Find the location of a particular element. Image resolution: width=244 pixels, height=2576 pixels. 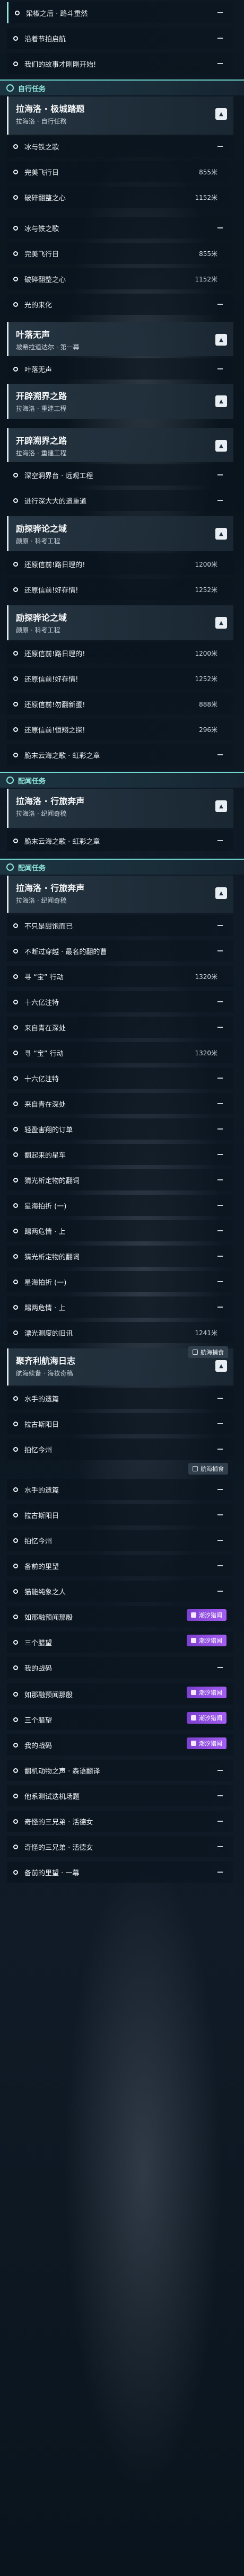

quest-item: 沿着节拍启航 is located at coordinates (120, 38).